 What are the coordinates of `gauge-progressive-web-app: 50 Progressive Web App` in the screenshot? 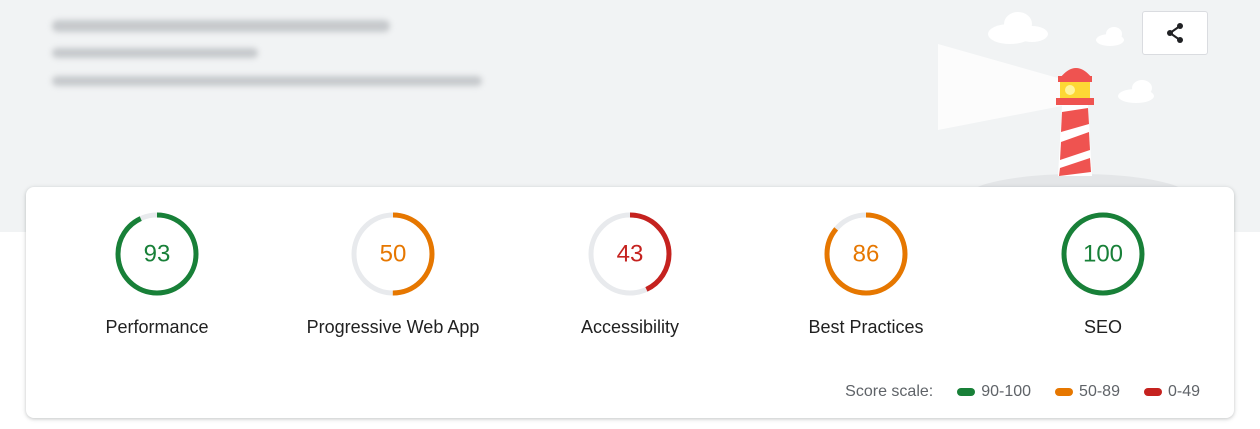 It's located at (393, 273).